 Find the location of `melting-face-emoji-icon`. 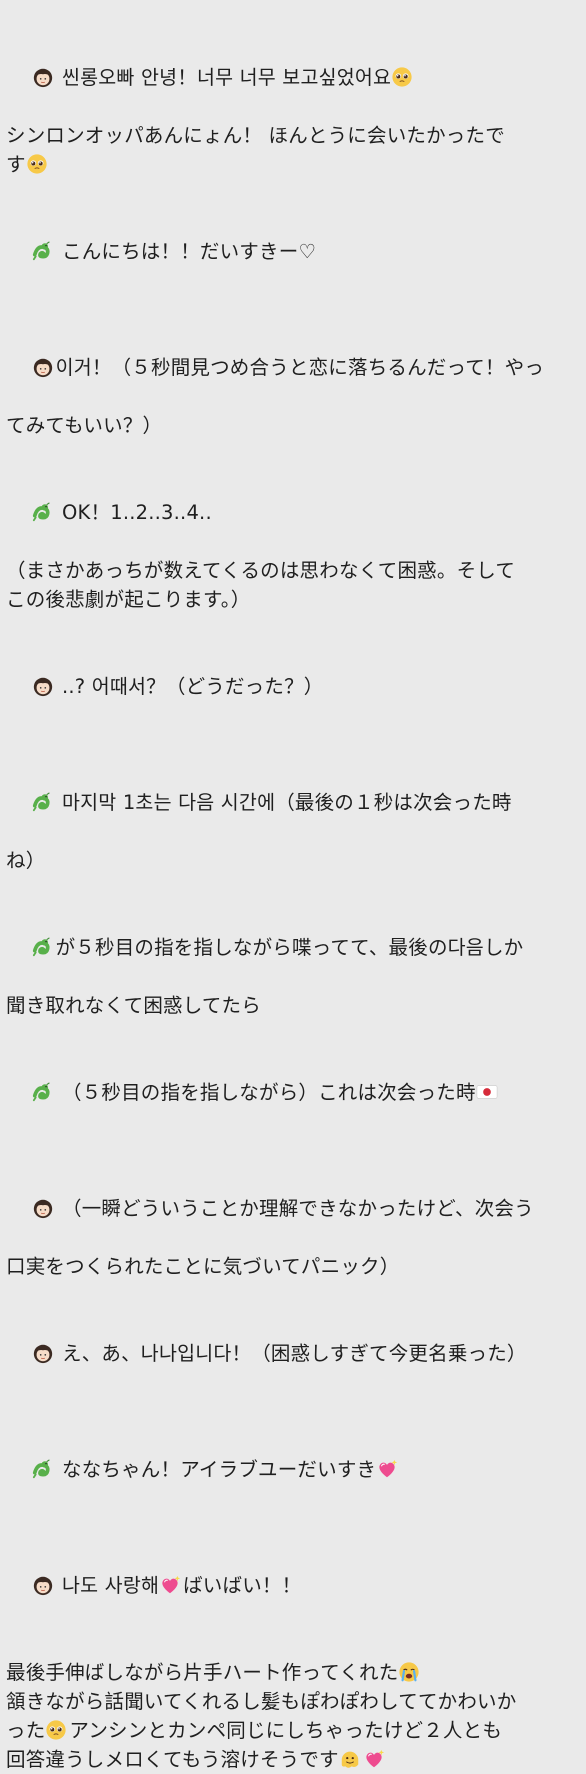

melting-face-emoji-icon is located at coordinates (350, 1760).